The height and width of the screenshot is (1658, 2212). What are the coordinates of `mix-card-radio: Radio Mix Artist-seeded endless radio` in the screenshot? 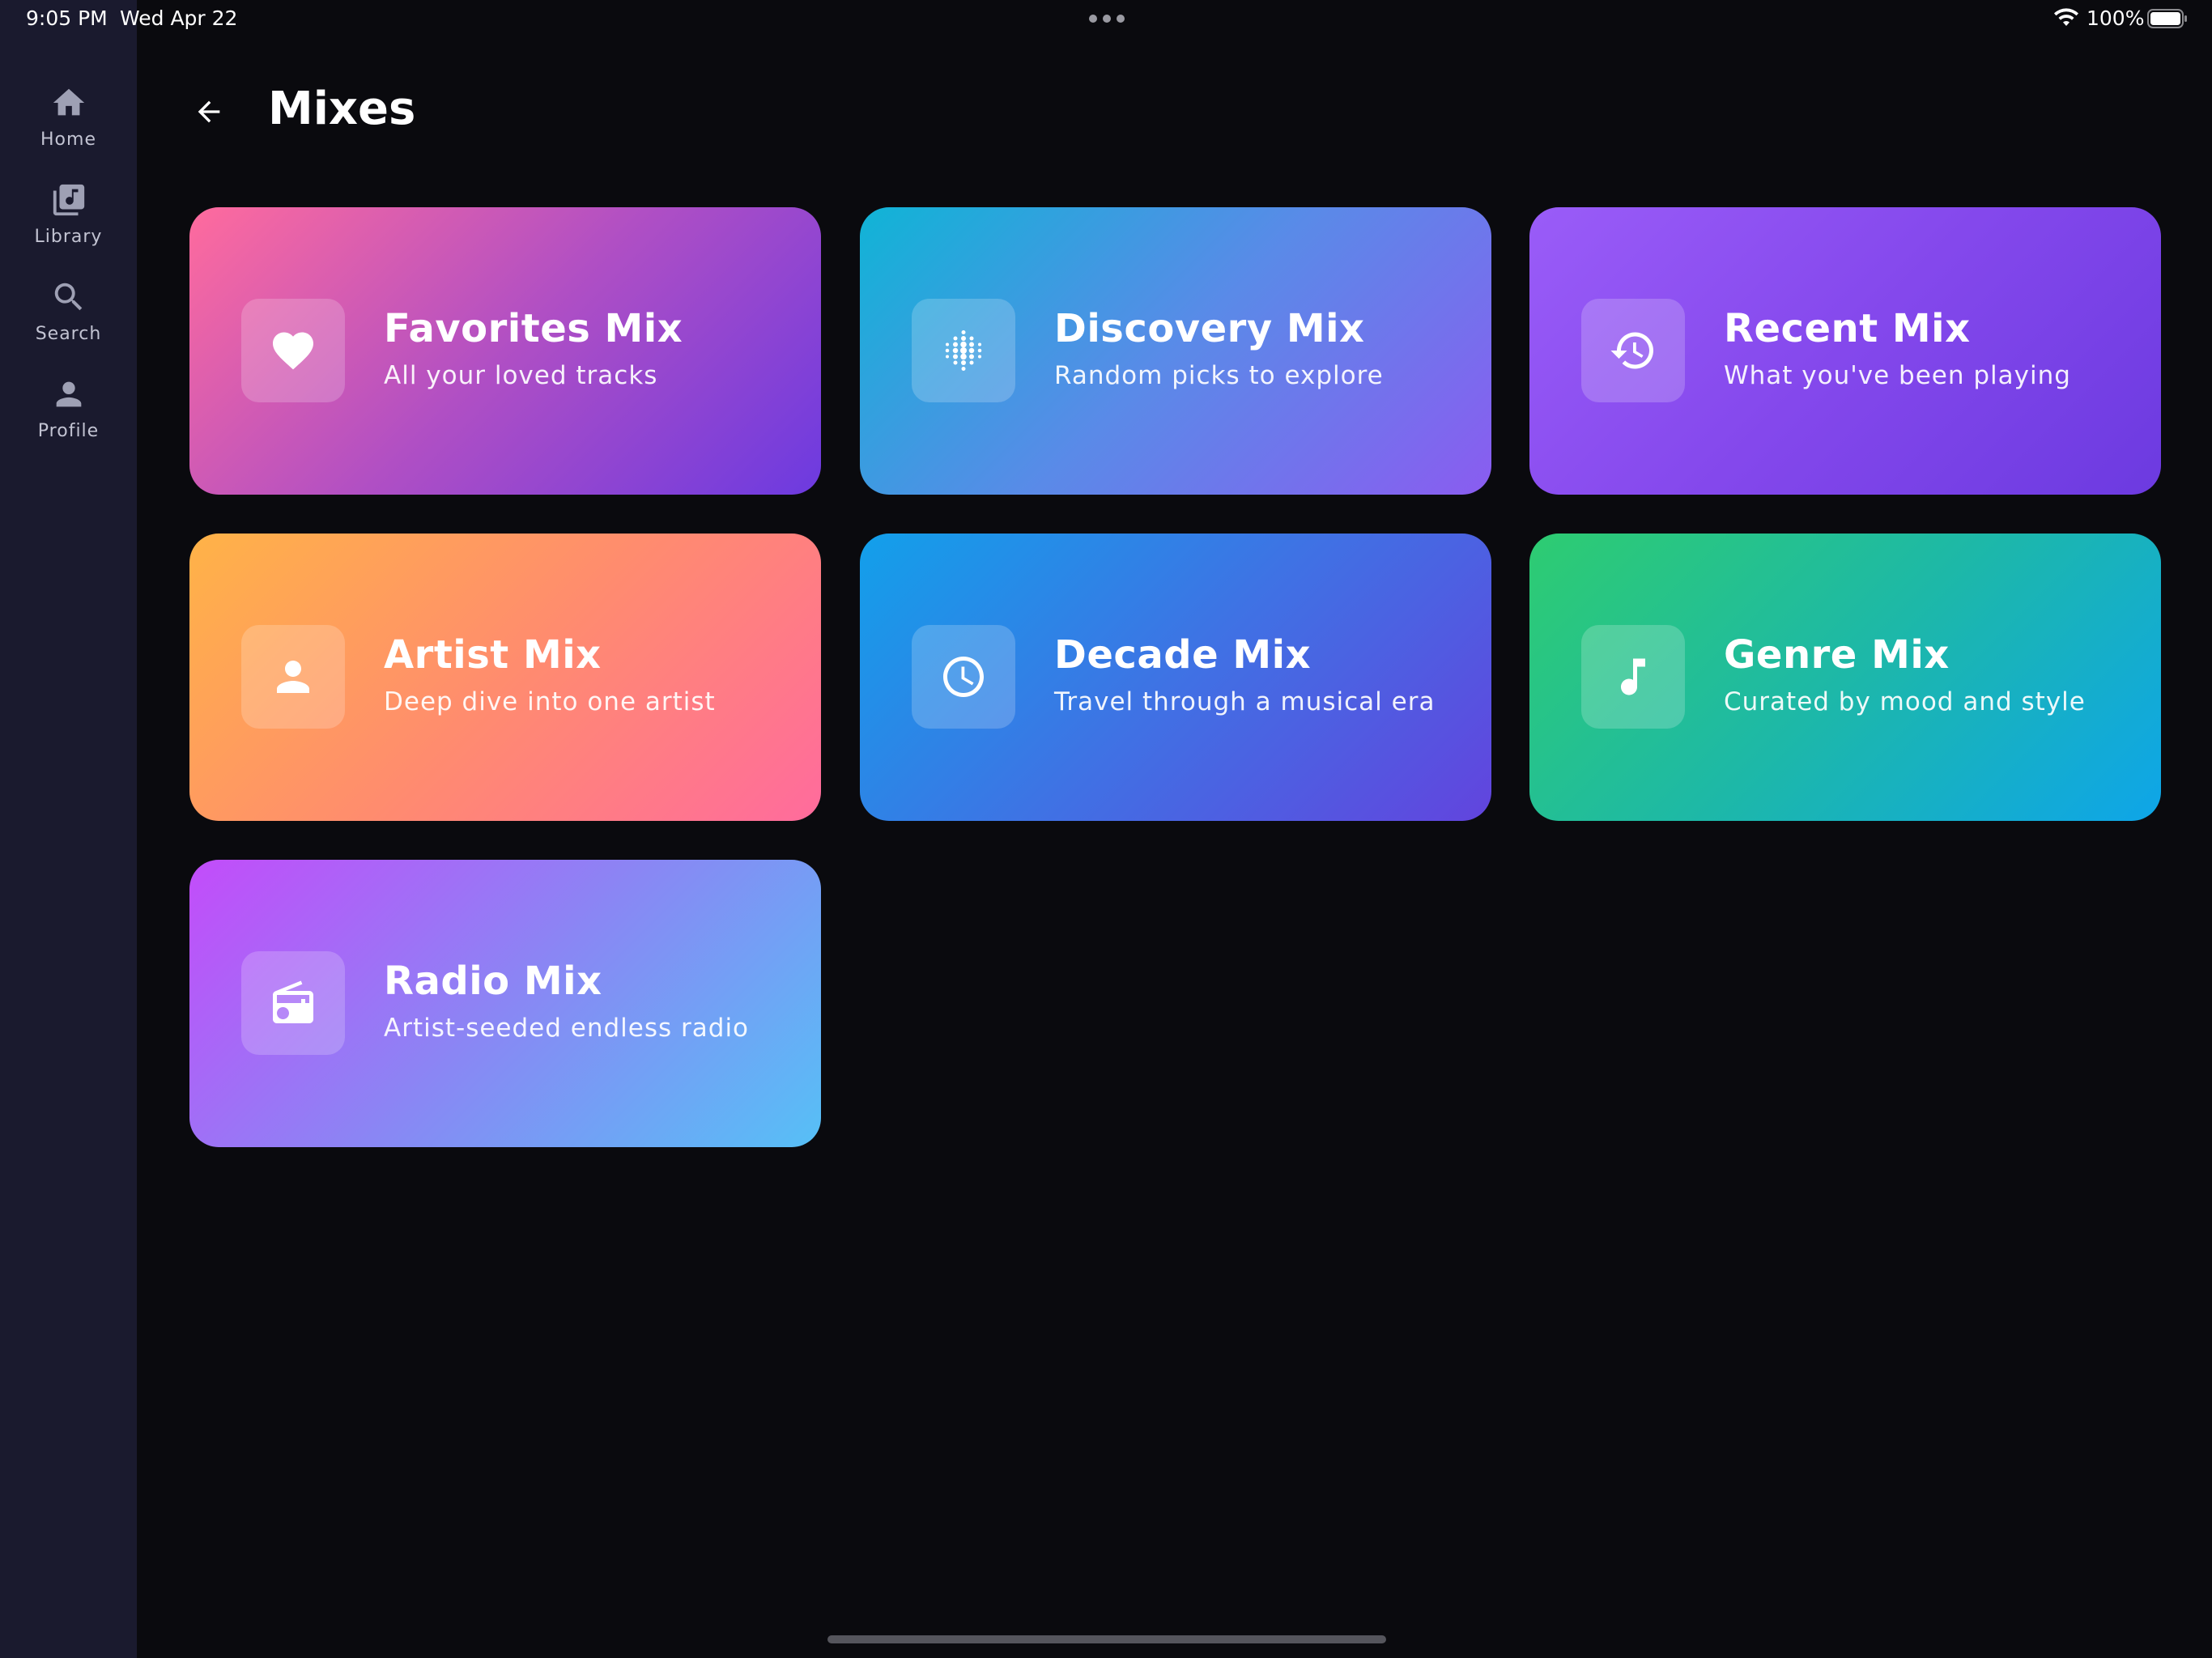 It's located at (505, 1003).